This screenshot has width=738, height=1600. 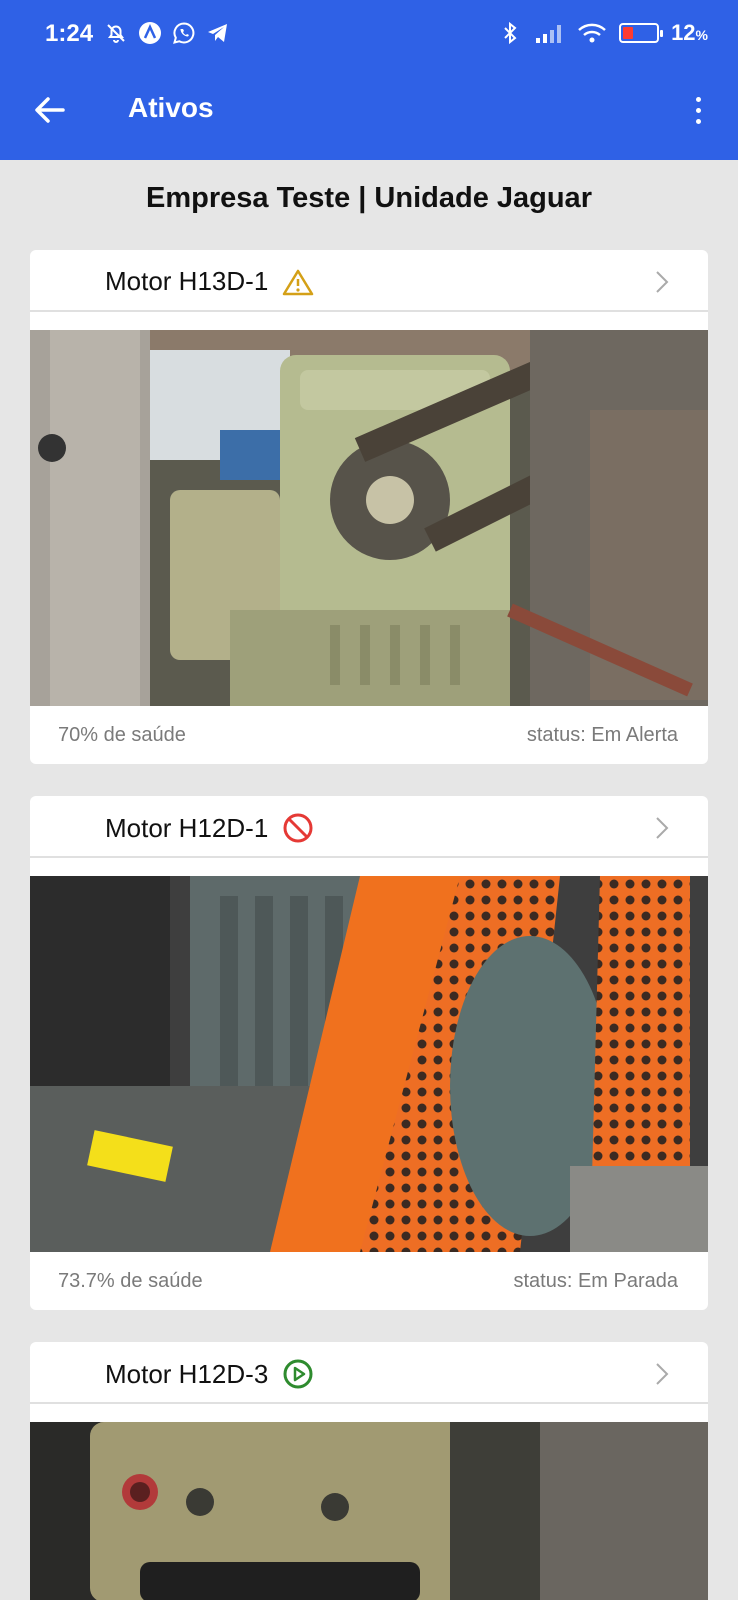 What do you see at coordinates (130, 1281) in the screenshot?
I see `health-value: 73.7% de saúde` at bounding box center [130, 1281].